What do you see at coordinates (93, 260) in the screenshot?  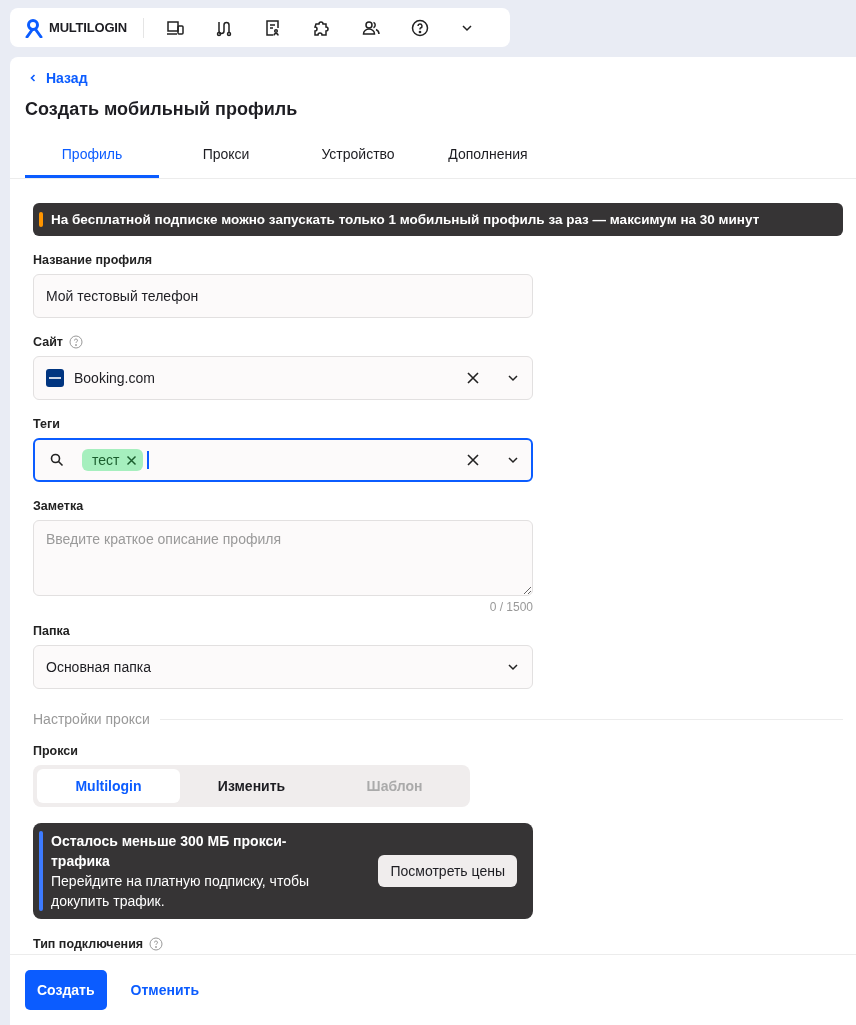 I see `field-label: Название профиля` at bounding box center [93, 260].